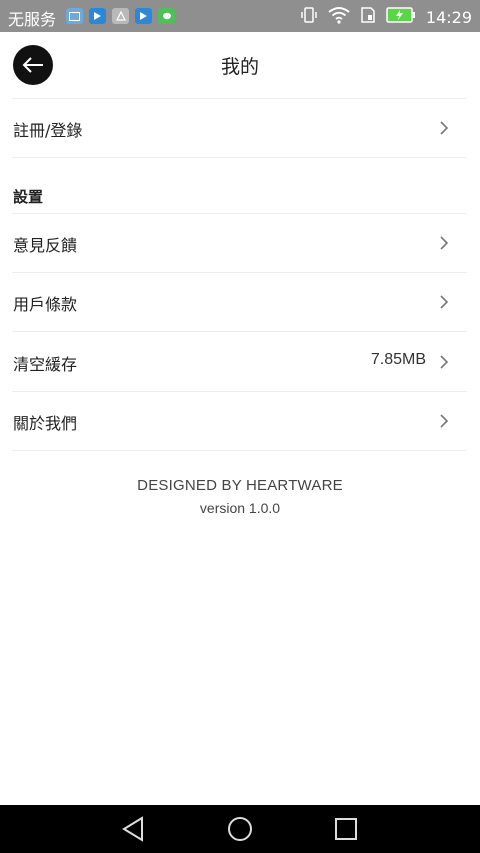 The height and width of the screenshot is (853, 480). I want to click on register-login-label: 註冊/登錄, so click(48, 130).